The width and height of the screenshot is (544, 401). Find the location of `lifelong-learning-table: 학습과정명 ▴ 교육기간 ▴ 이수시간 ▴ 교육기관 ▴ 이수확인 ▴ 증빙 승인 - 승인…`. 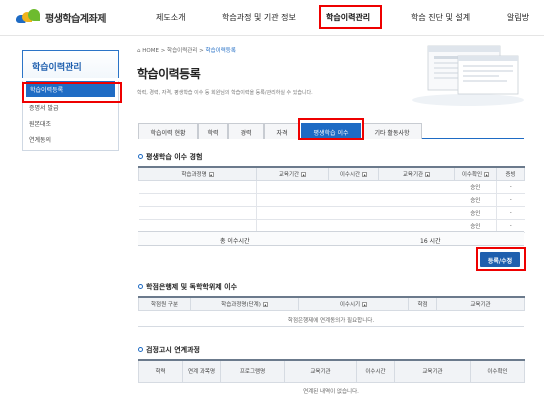

lifelong-learning-table: 학습과정명 ▴ 교육기간 ▴ 이수시간 ▴ 교육기관 ▴ 이수확인 ▴ 증빙 승인 - 승인… is located at coordinates (331, 199).